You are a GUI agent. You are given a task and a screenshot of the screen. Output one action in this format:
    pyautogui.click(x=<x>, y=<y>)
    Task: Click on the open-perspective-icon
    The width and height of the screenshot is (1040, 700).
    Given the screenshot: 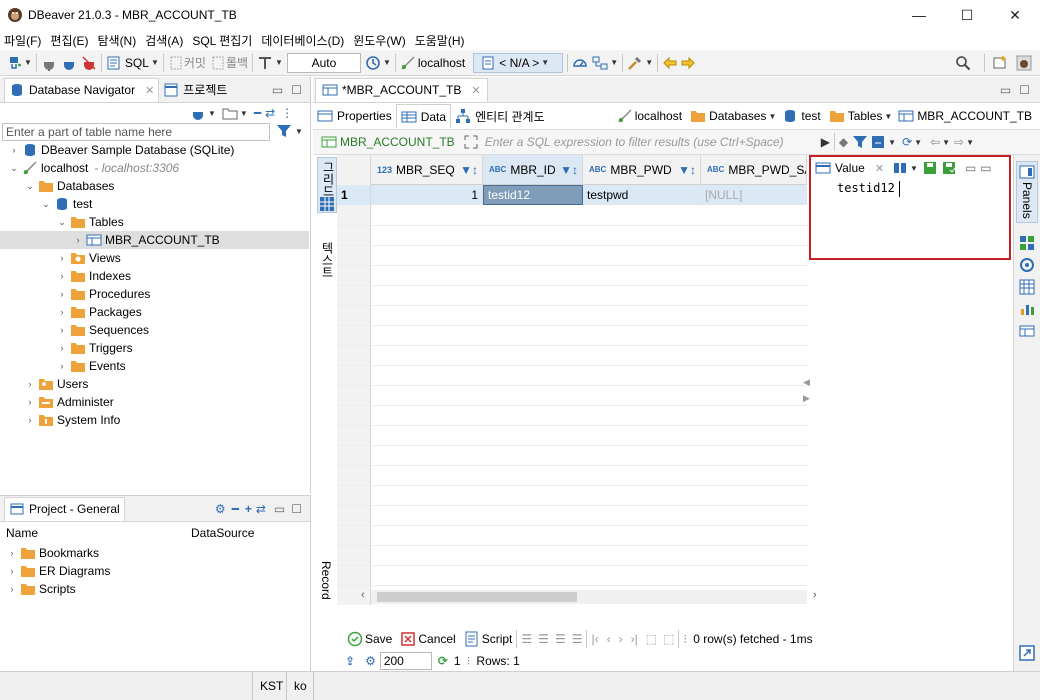 What is the action you would take?
    pyautogui.click(x=1000, y=63)
    